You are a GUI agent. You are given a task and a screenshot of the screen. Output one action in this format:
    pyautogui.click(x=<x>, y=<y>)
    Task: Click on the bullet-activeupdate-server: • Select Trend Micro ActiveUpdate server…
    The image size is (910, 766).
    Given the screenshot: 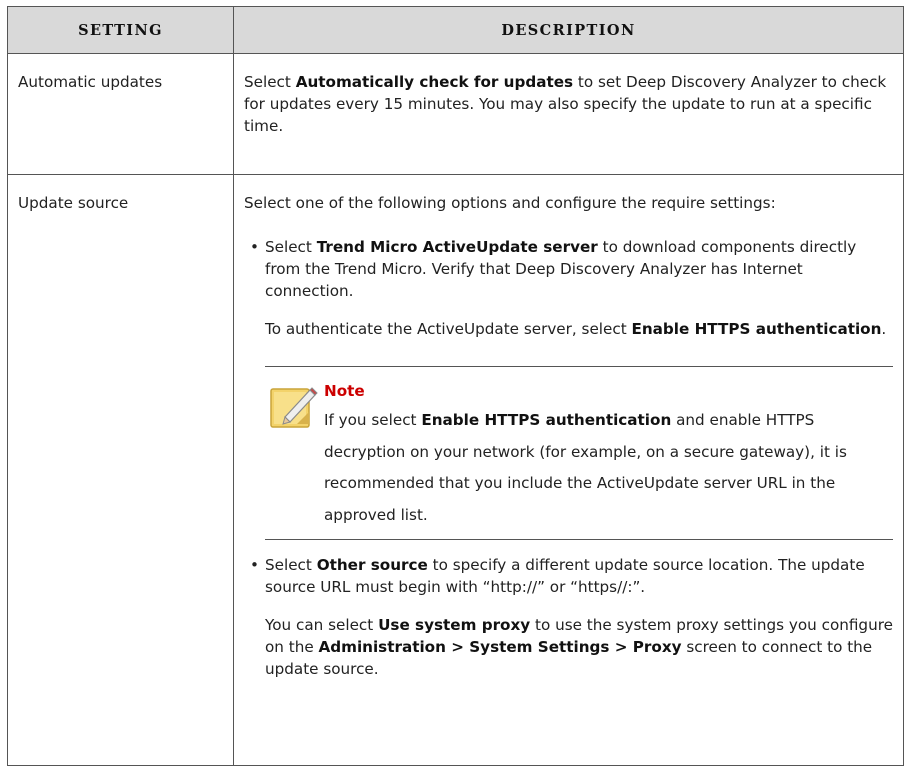 What is the action you would take?
    pyautogui.click(x=568, y=269)
    